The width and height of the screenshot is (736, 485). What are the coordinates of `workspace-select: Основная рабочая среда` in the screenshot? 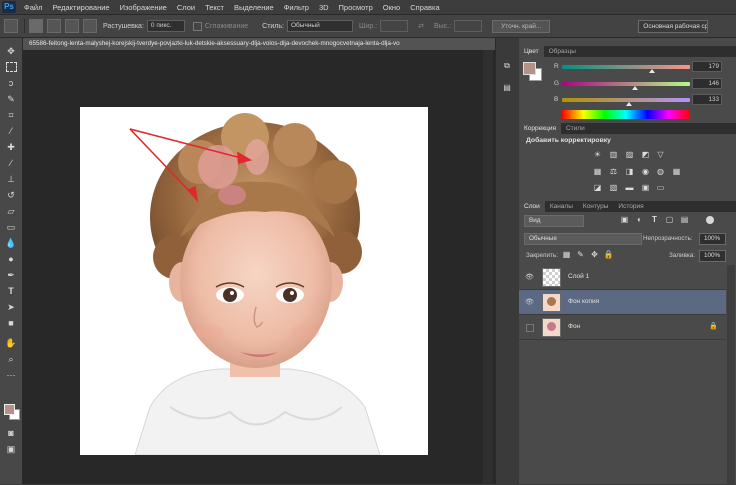 It's located at (673, 26).